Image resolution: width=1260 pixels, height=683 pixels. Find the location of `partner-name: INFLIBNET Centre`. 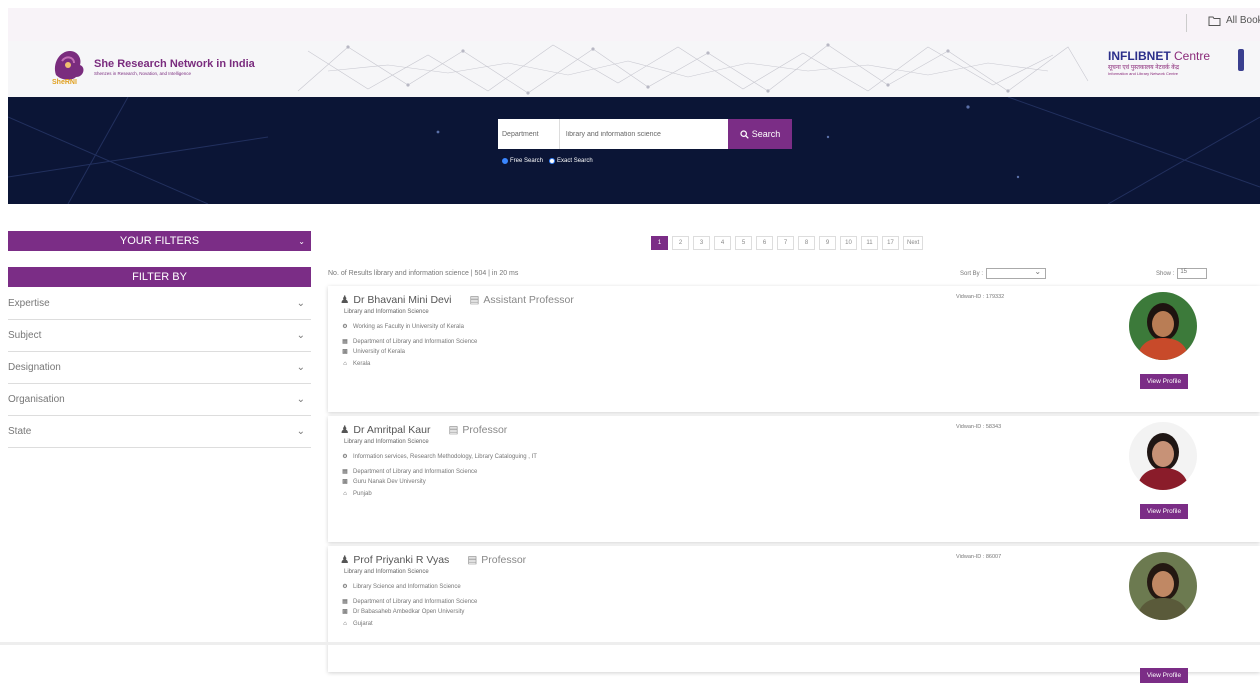

partner-name: INFLIBNET Centre is located at coordinates (1159, 56).